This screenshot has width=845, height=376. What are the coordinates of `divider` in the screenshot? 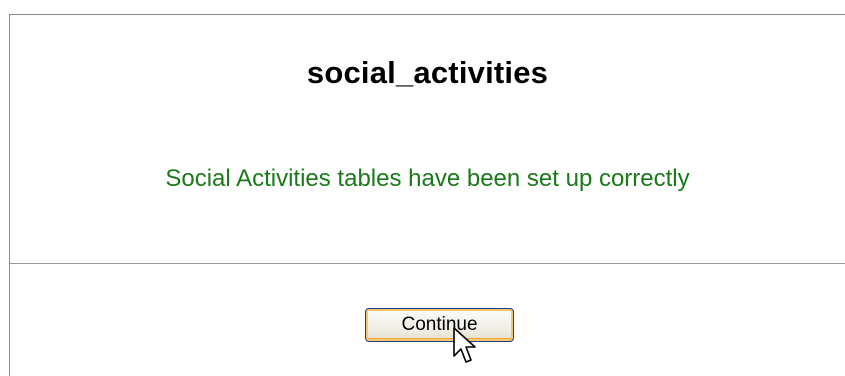 It's located at (427, 263).